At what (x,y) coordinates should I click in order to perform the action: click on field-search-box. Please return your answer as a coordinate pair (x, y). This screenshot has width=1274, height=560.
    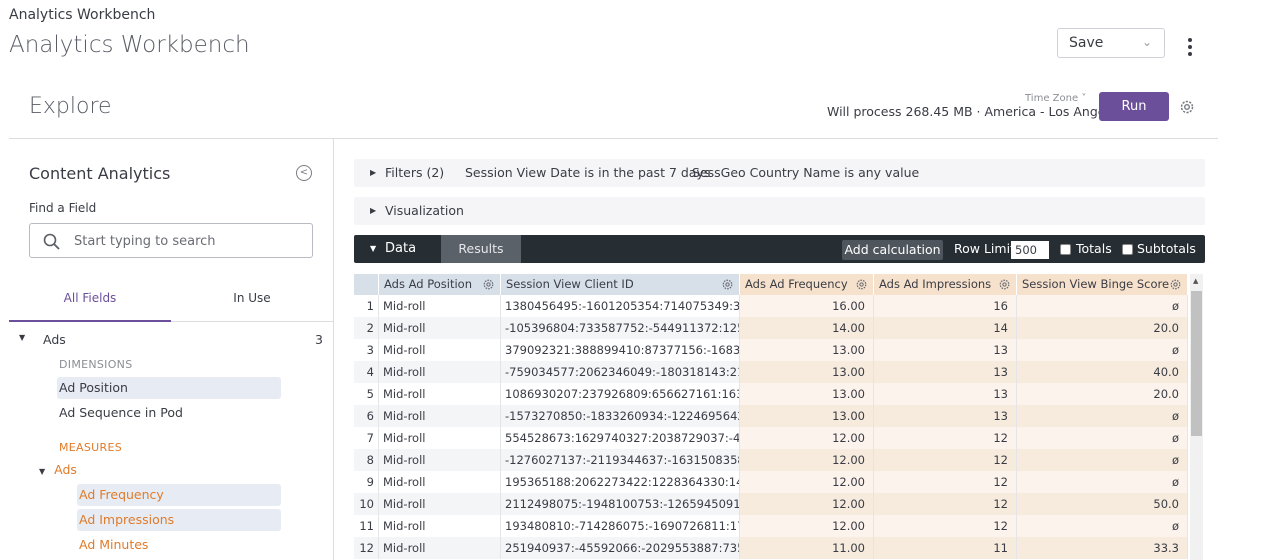
    Looking at the image, I should click on (171, 240).